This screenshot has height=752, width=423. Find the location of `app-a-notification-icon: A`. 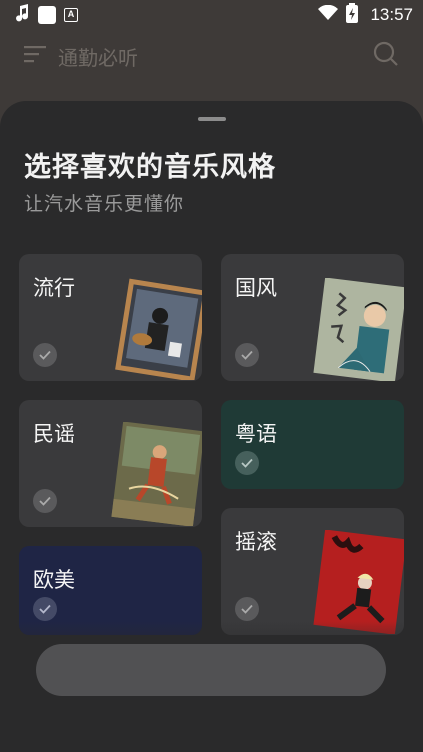

app-a-notification-icon: A is located at coordinates (71, 15).